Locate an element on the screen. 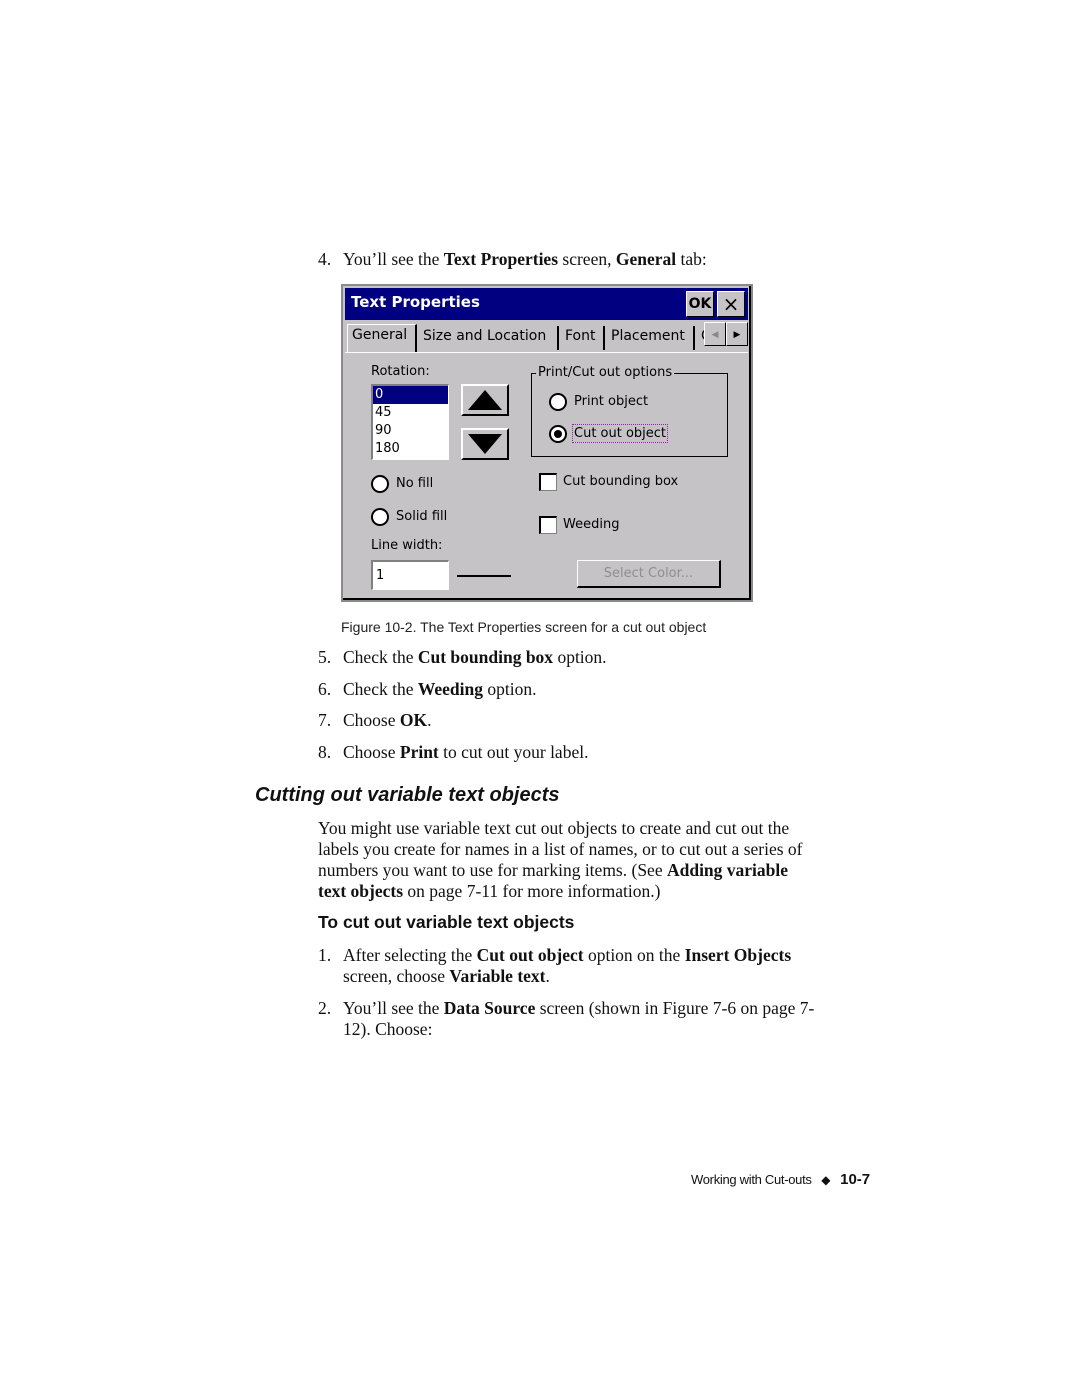  tab-placement: Placement is located at coordinates (651, 338).